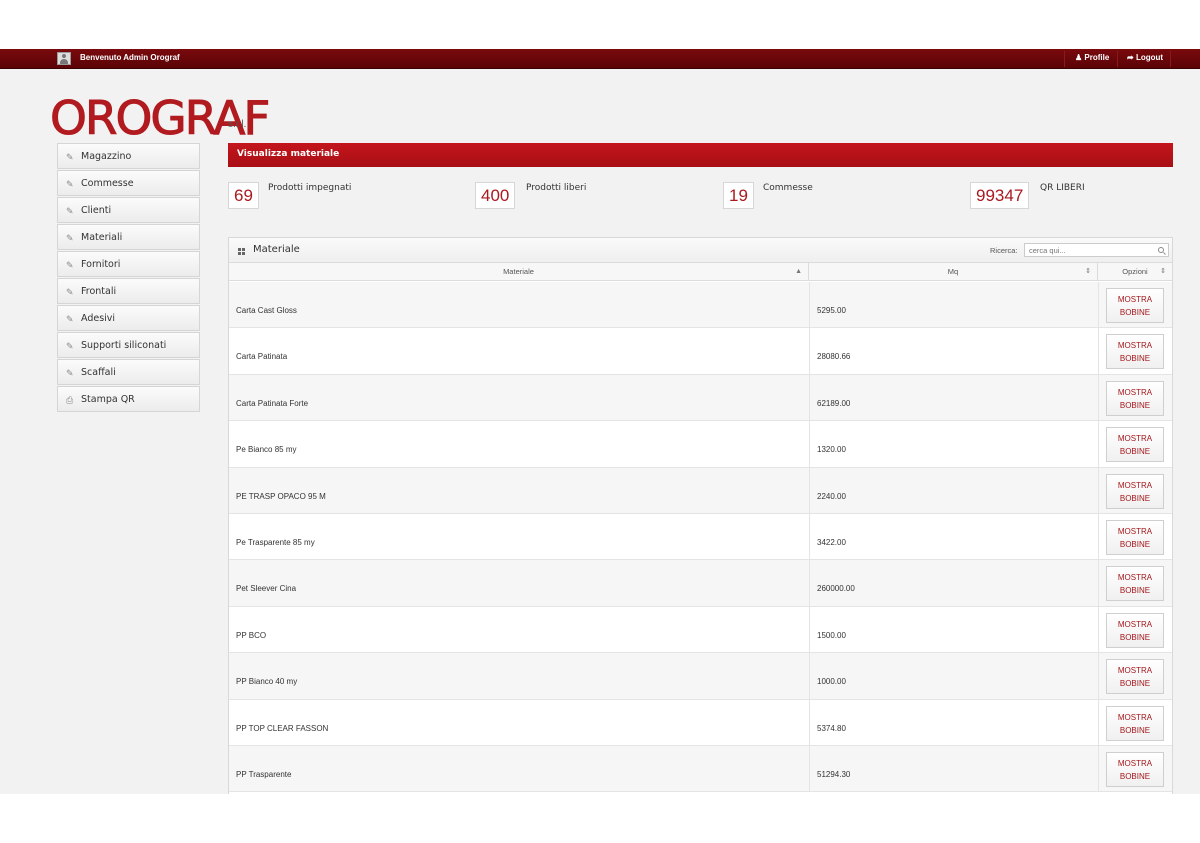 The image size is (1200, 843). What do you see at coordinates (128, 291) in the screenshot?
I see `sidebar-item-frontali: ✎ Frontali` at bounding box center [128, 291].